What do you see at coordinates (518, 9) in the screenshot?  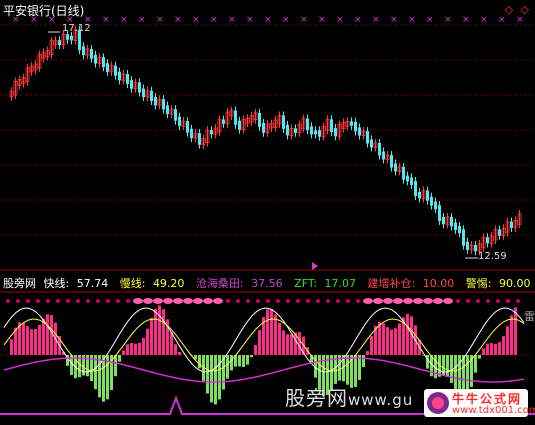 I see `corner-diamond-icons: ◇ ◇` at bounding box center [518, 9].